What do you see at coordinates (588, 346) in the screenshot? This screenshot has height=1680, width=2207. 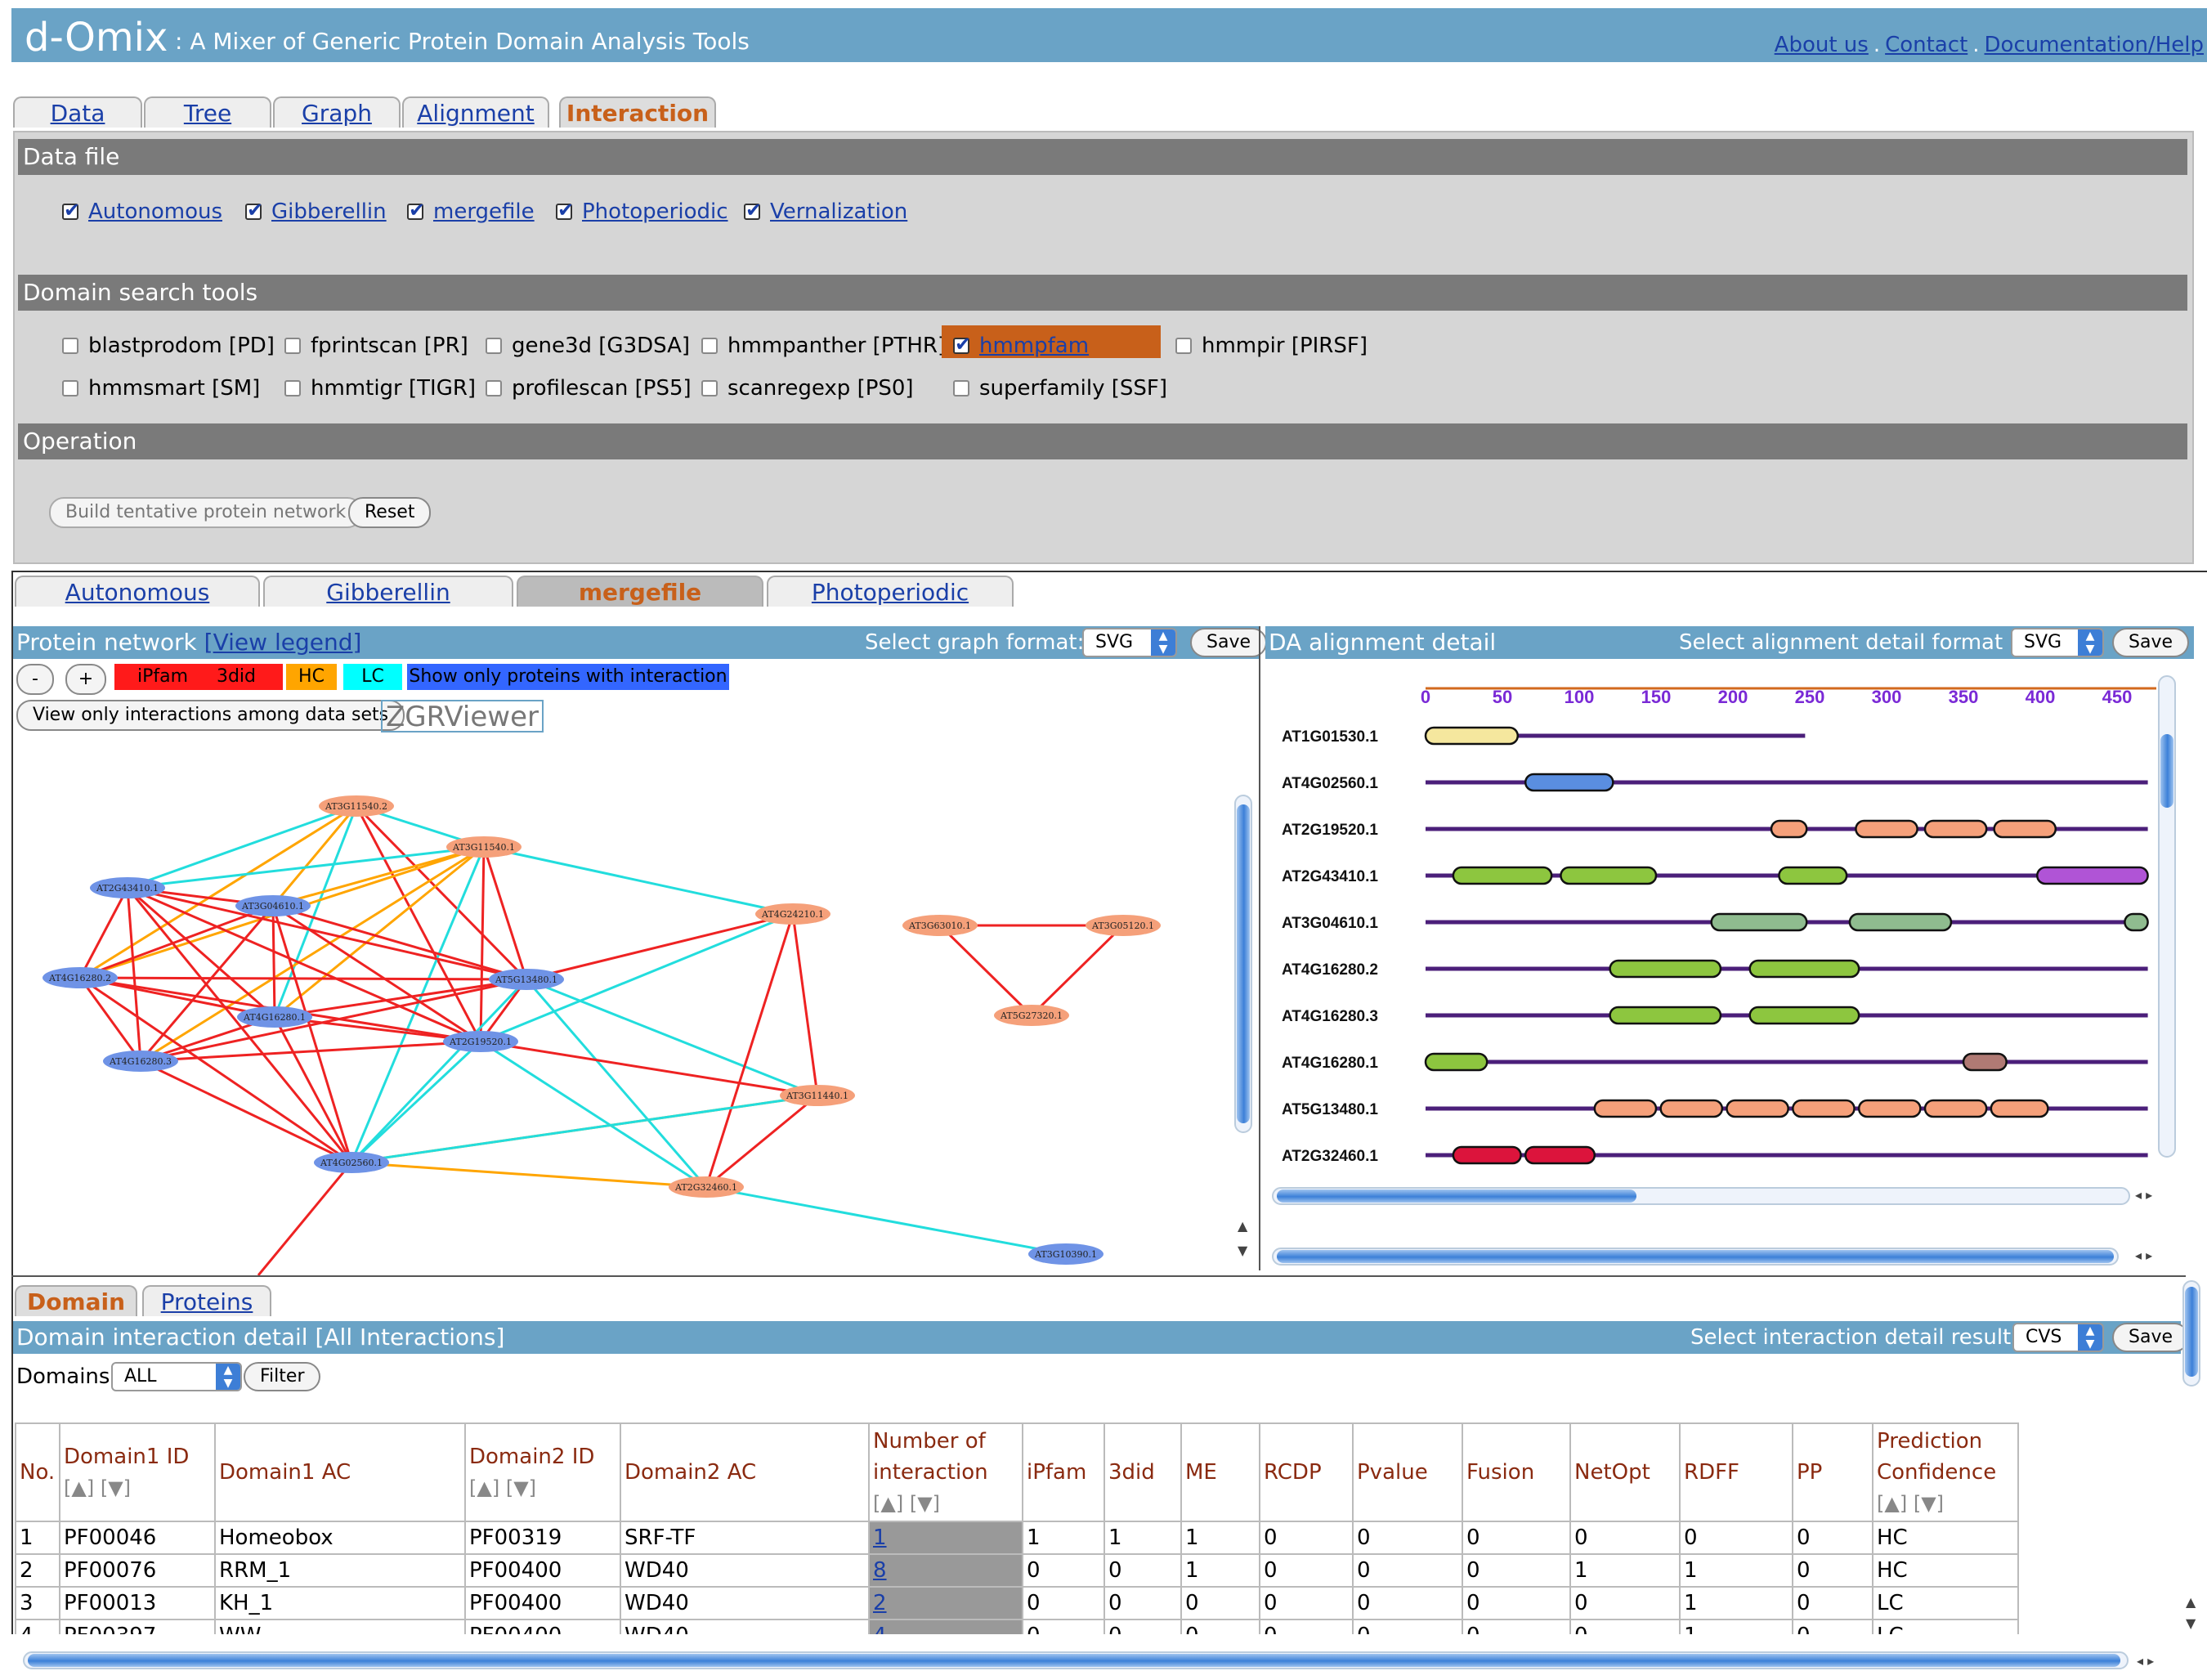 I see `tool-checkbox-gene3d: gene3d [G3DSA]` at bounding box center [588, 346].